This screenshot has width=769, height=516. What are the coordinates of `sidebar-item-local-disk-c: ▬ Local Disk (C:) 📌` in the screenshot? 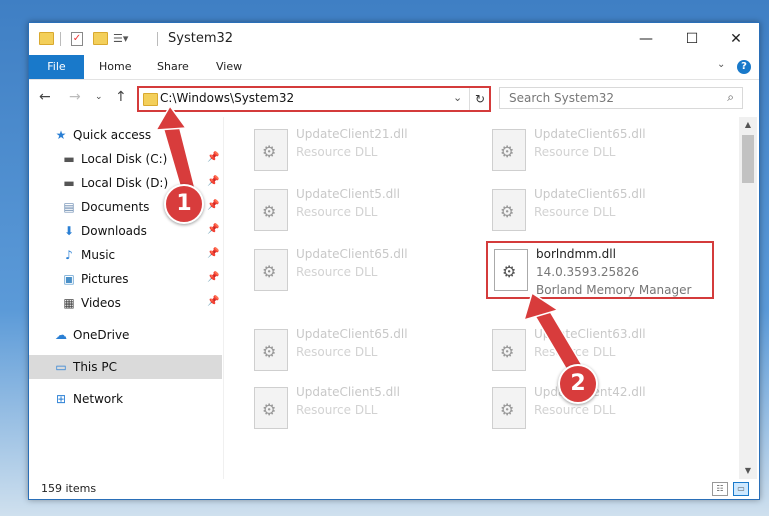 It's located at (125, 159).